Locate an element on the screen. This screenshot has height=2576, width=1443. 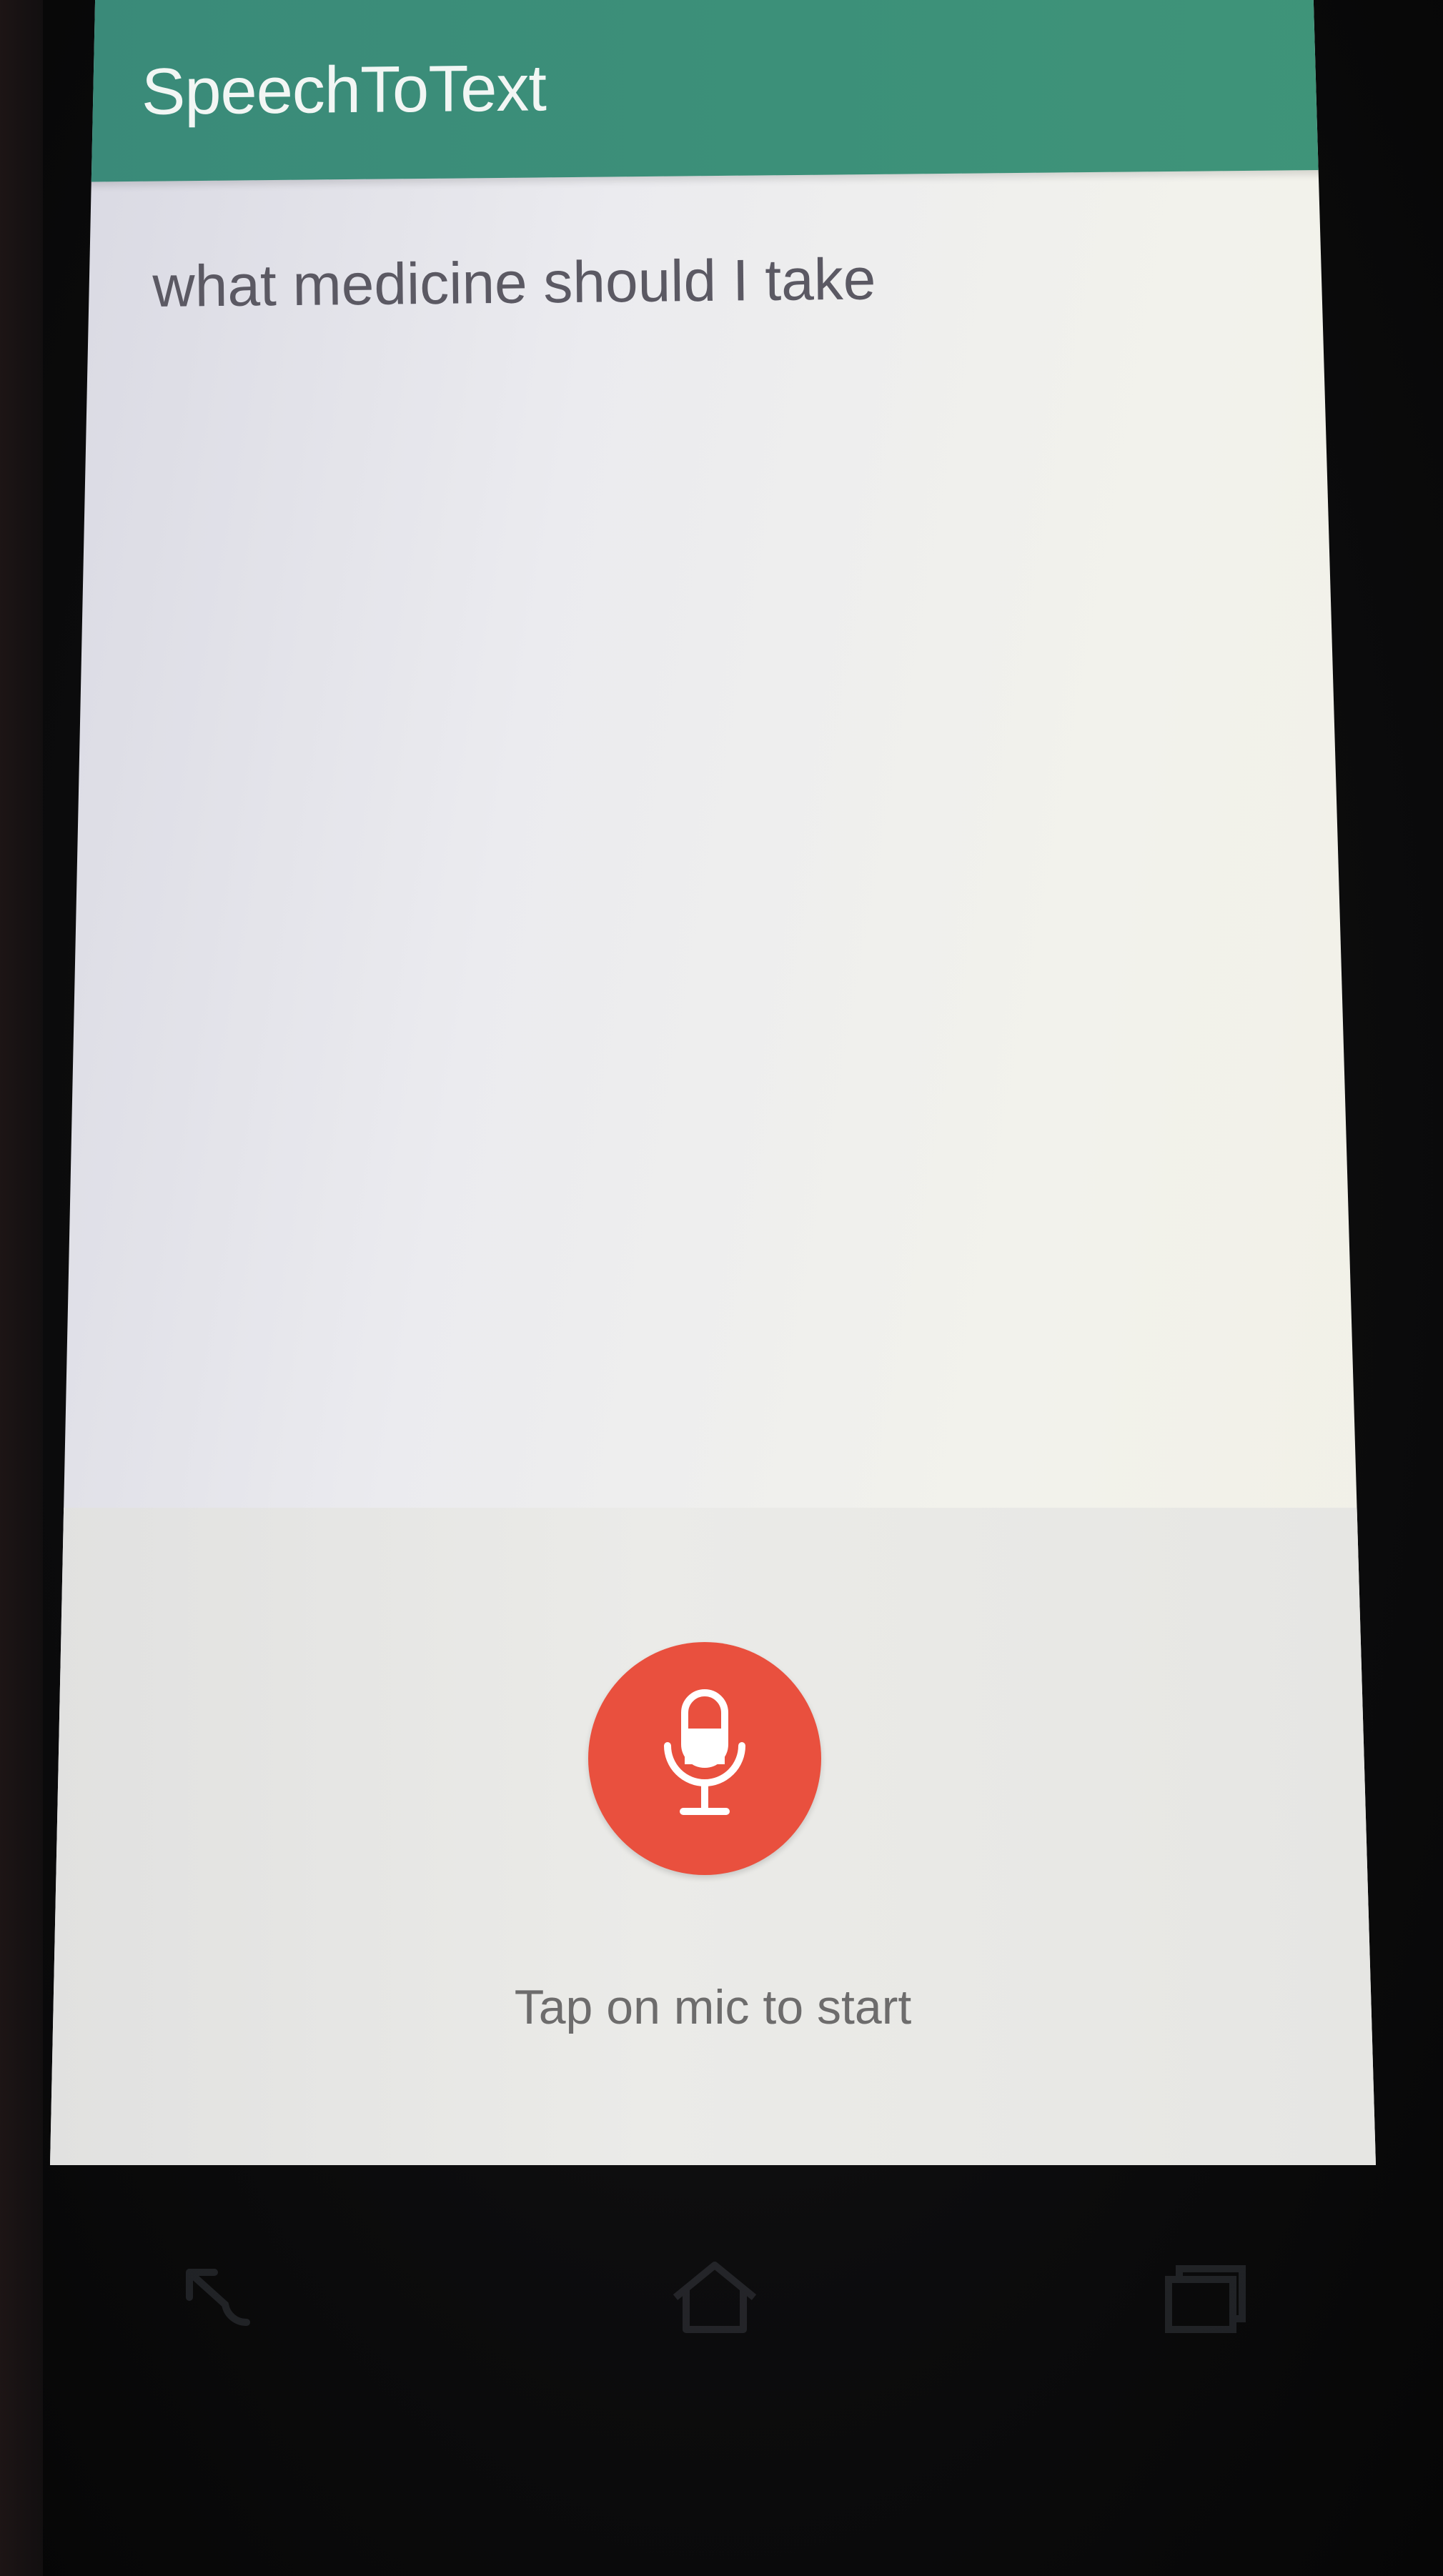
back-arrow-icon is located at coordinates (218, 2298).